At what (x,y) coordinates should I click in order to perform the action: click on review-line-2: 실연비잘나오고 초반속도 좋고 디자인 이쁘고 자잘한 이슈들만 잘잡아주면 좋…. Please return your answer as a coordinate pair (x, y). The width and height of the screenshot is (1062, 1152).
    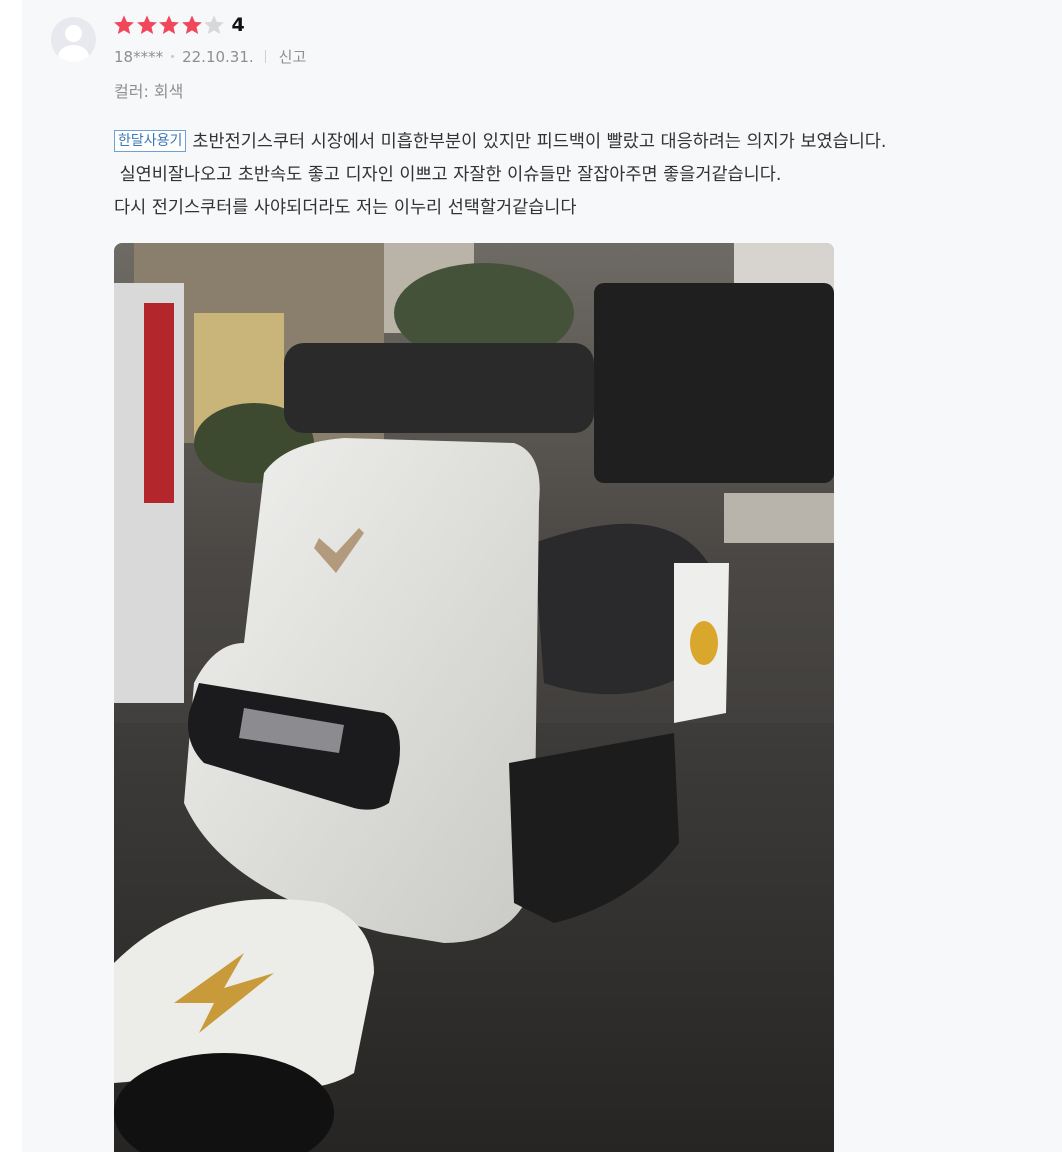
    Looking at the image, I should click on (448, 175).